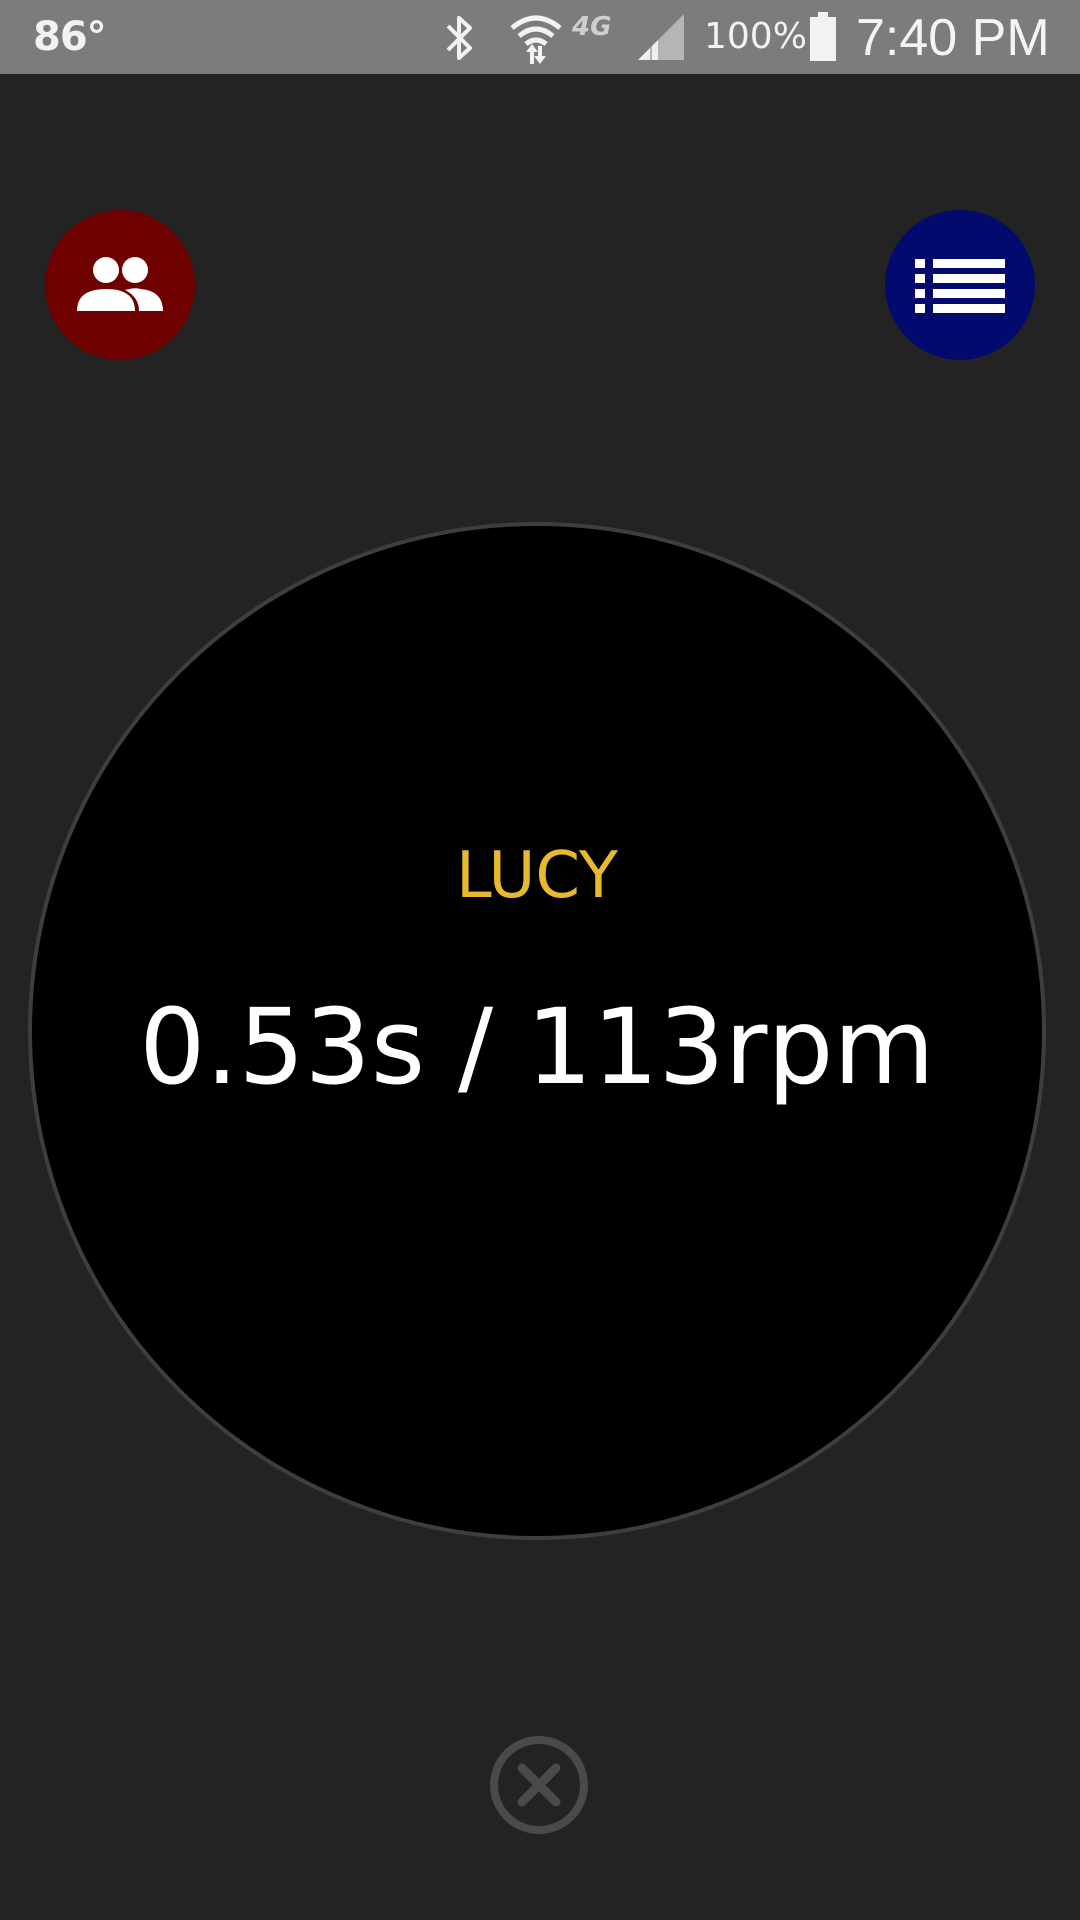 The image size is (1080, 1920). I want to click on wifi-icon, so click(536, 39).